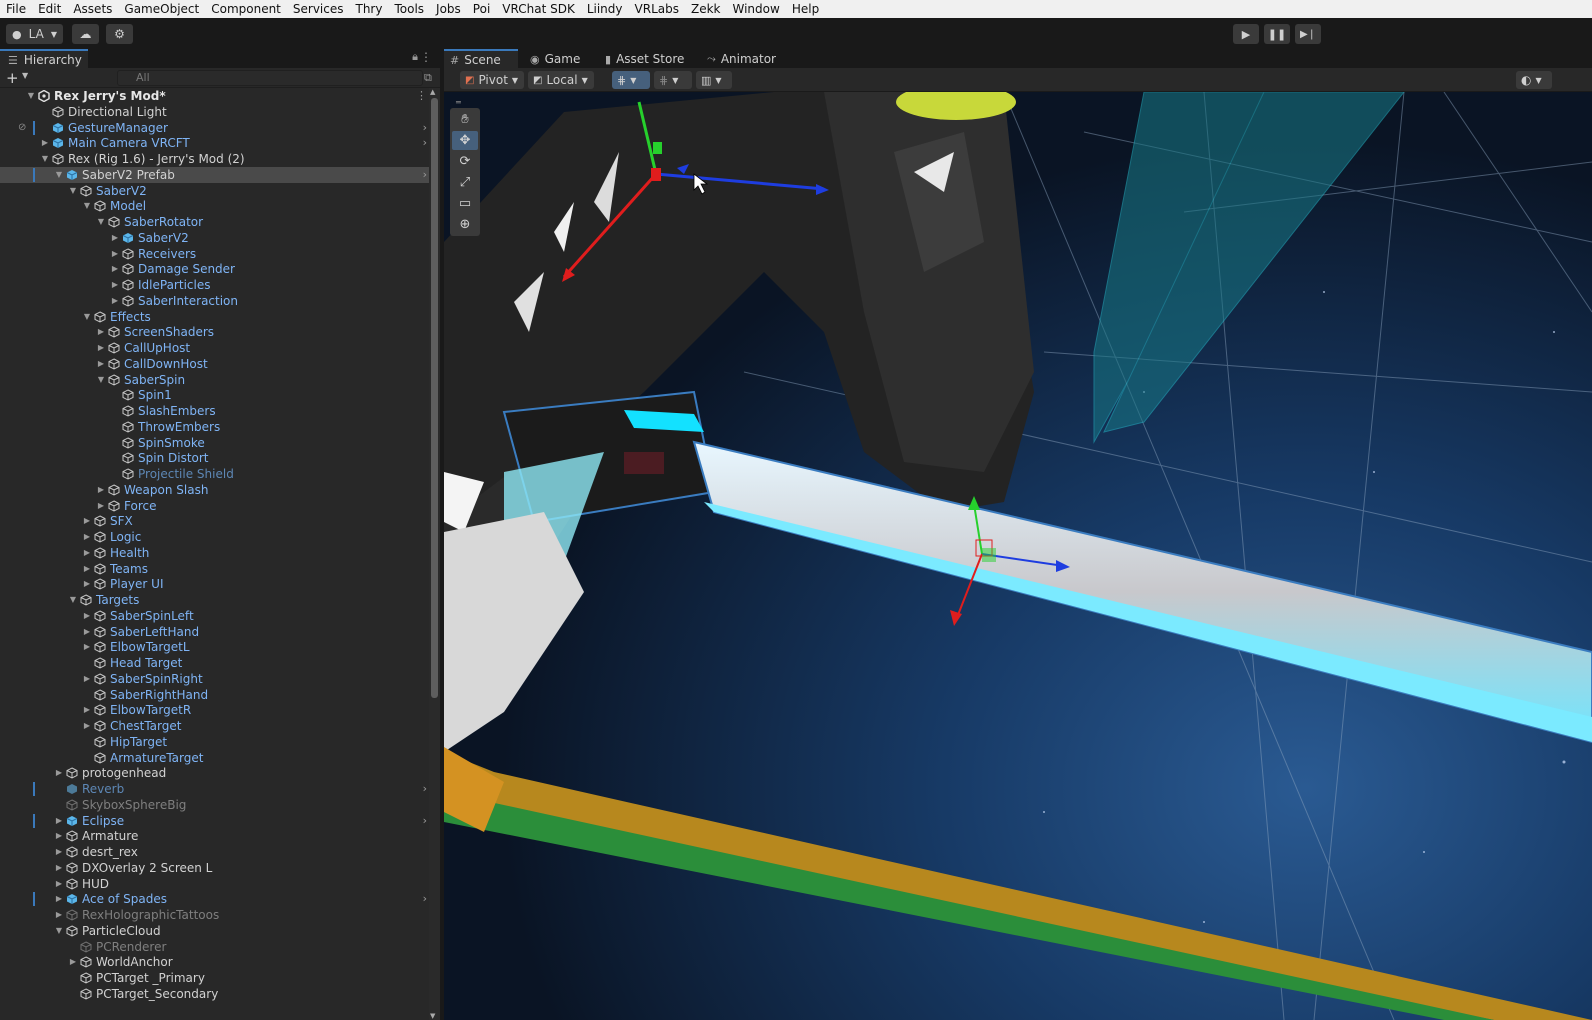 The height and width of the screenshot is (1020, 1592). I want to click on menu-item-help: Help, so click(805, 9).